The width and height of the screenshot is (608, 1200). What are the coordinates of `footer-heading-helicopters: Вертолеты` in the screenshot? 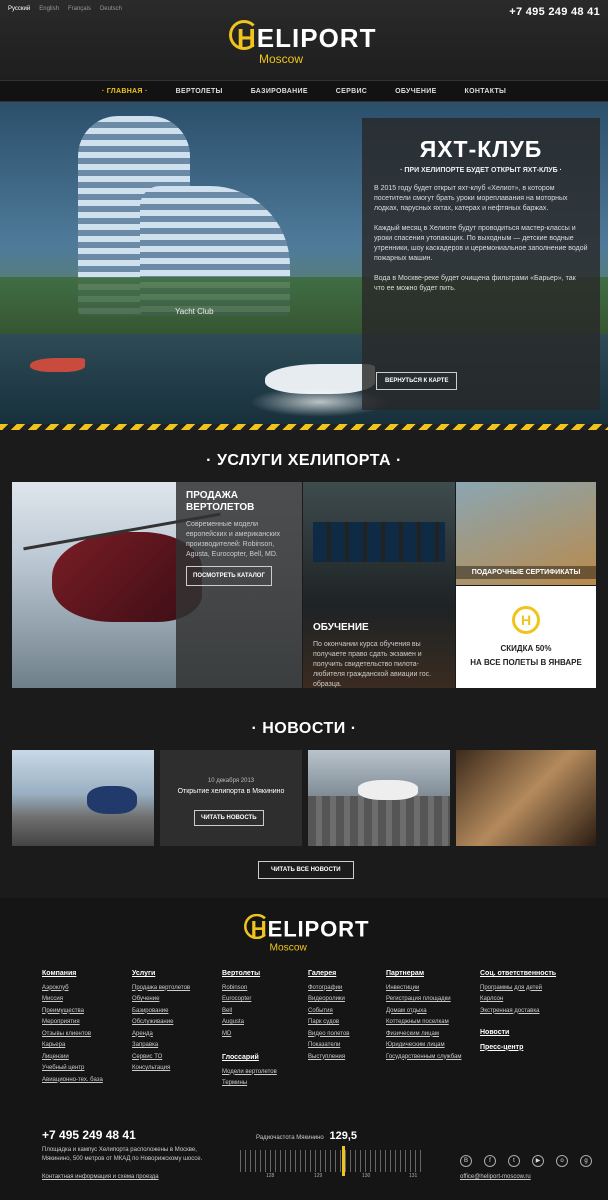 It's located at (249, 974).